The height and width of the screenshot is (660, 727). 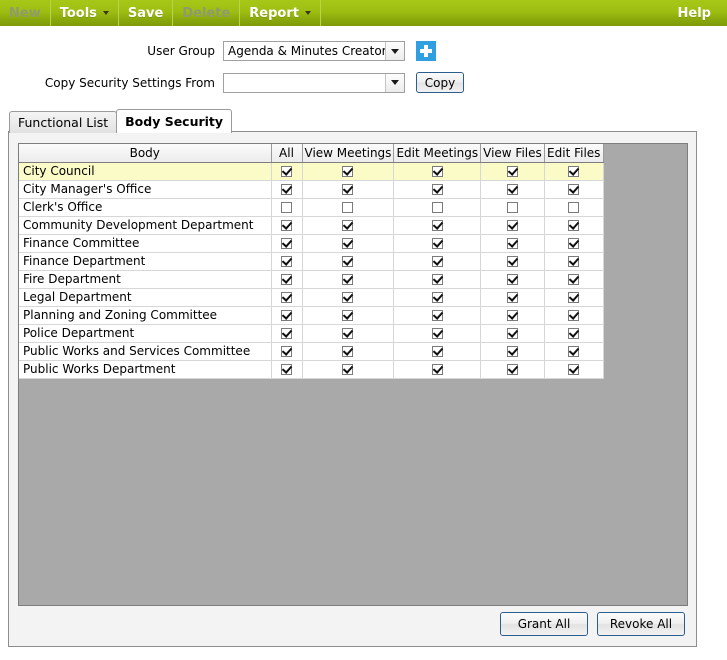 I want to click on grant-all-button: Grant All, so click(x=544, y=624).